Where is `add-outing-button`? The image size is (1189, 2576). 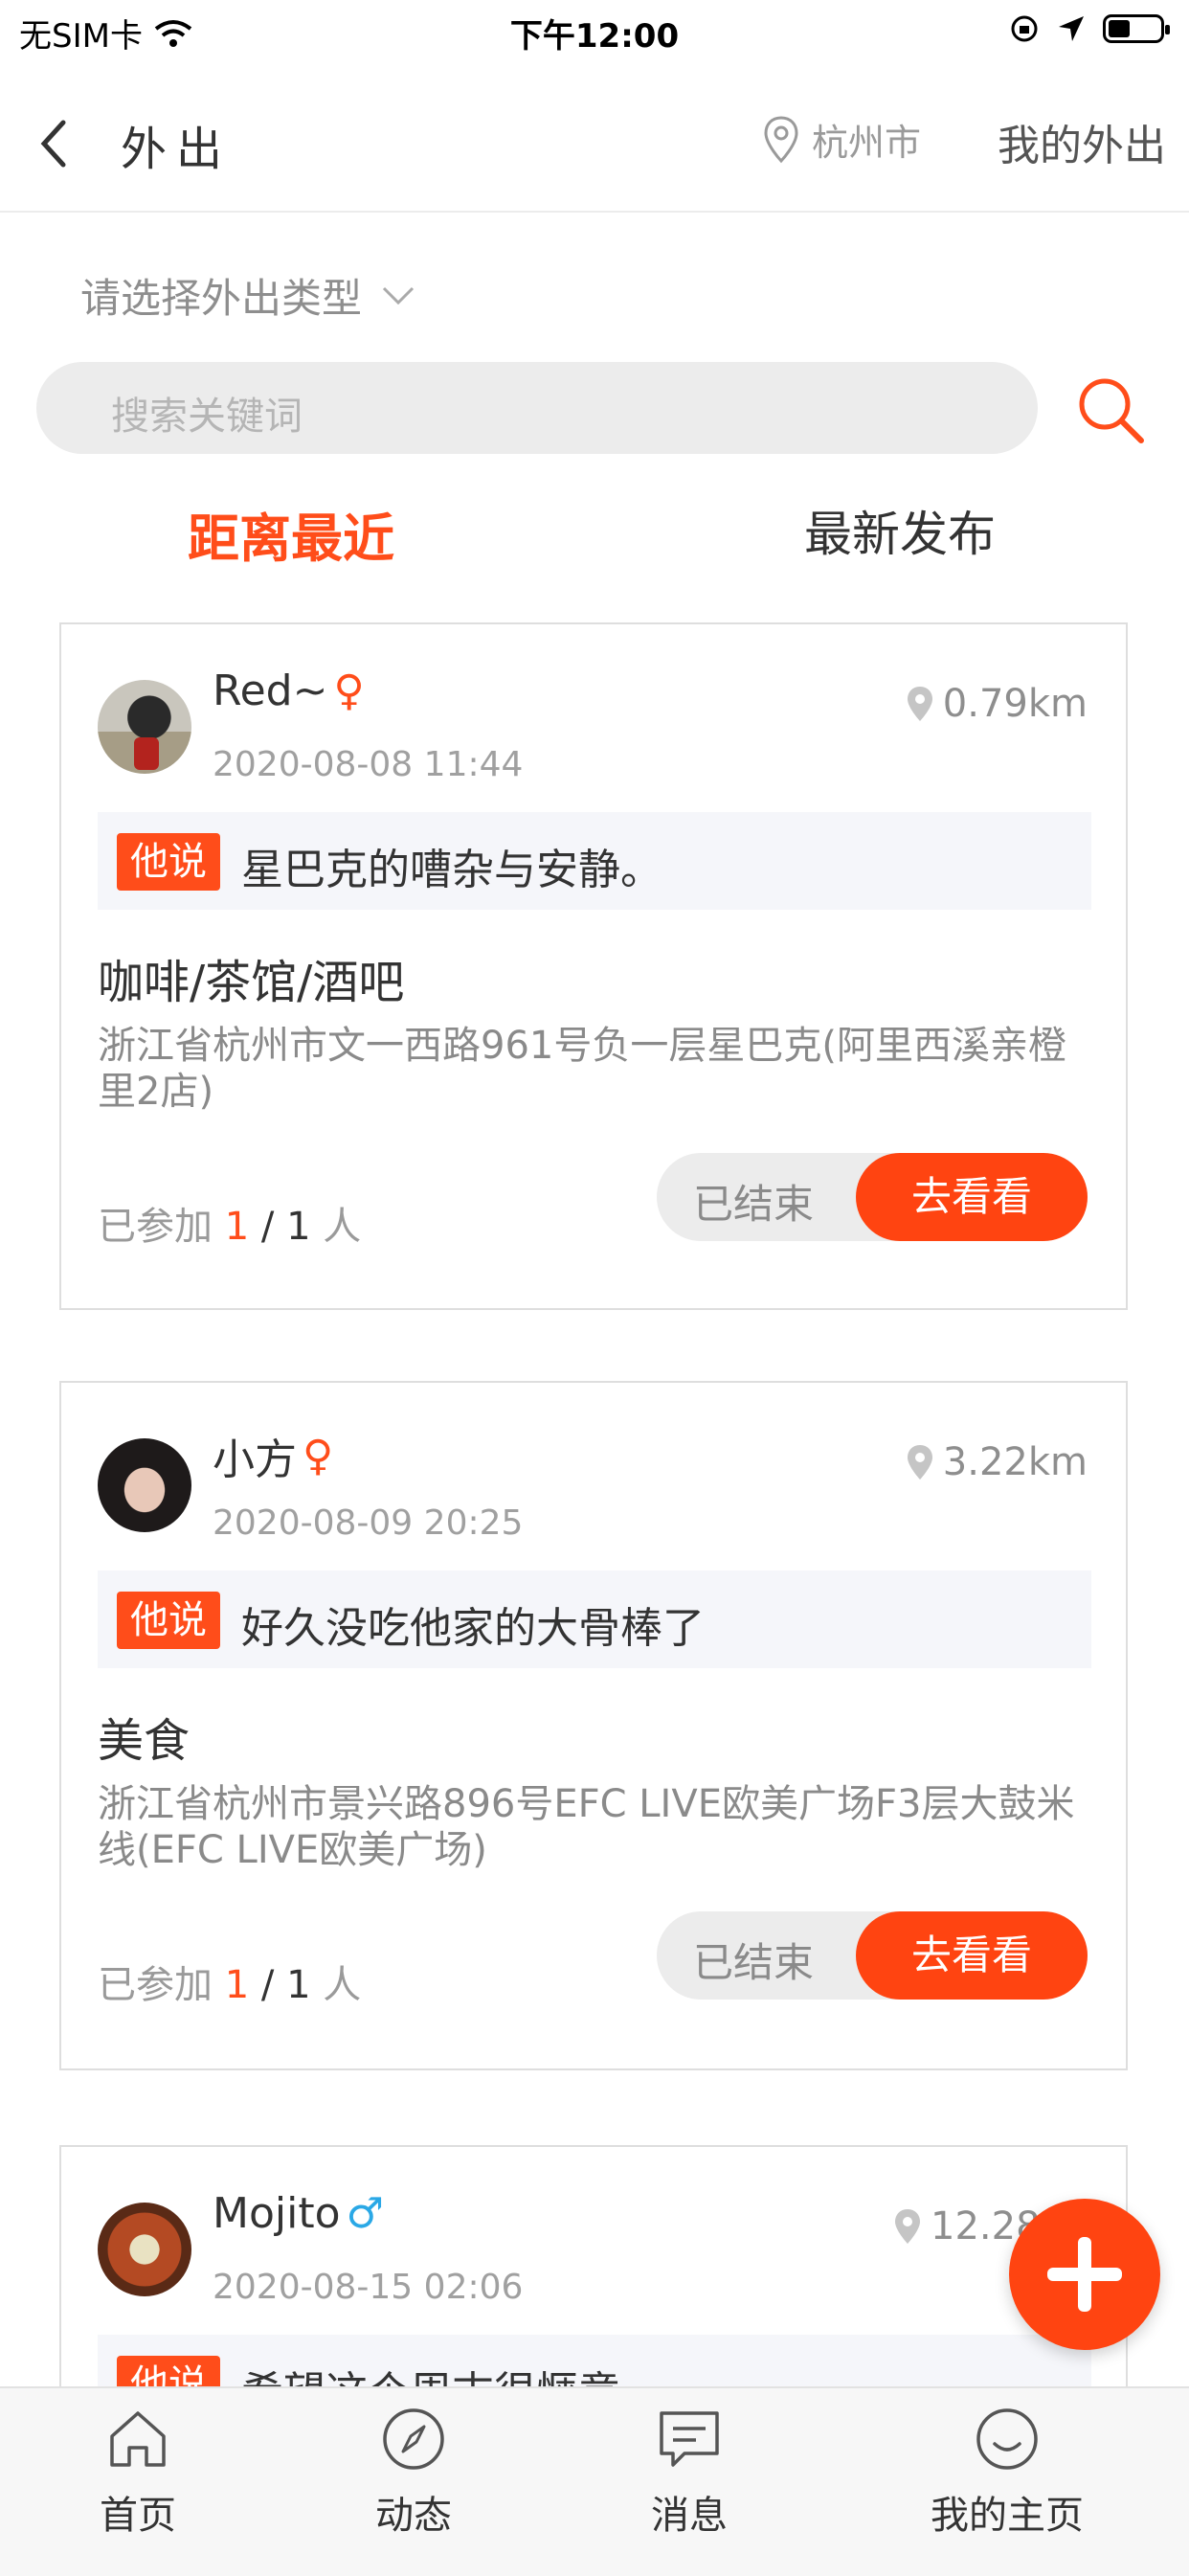
add-outing-button is located at coordinates (1084, 2274).